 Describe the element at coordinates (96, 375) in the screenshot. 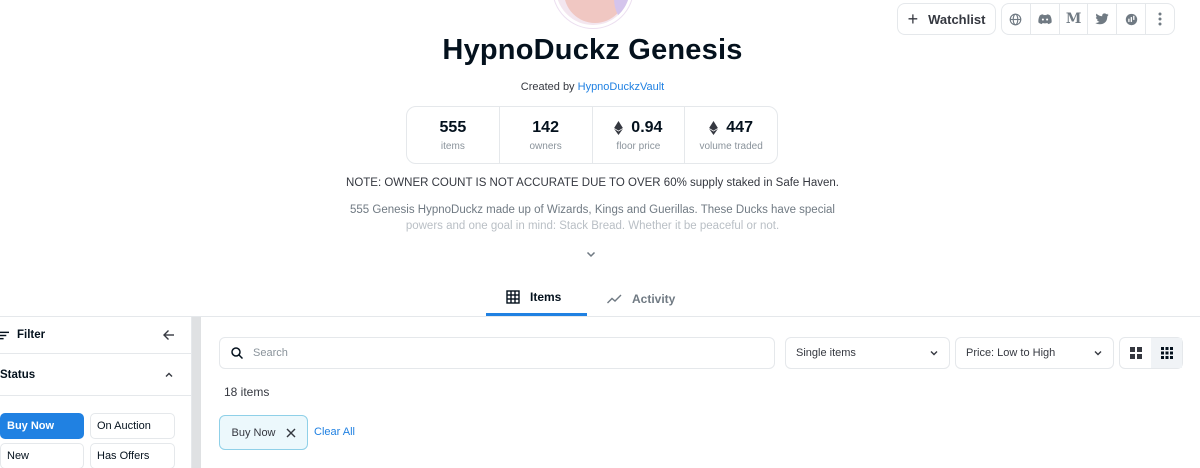

I see `status-section-header: Status` at that location.